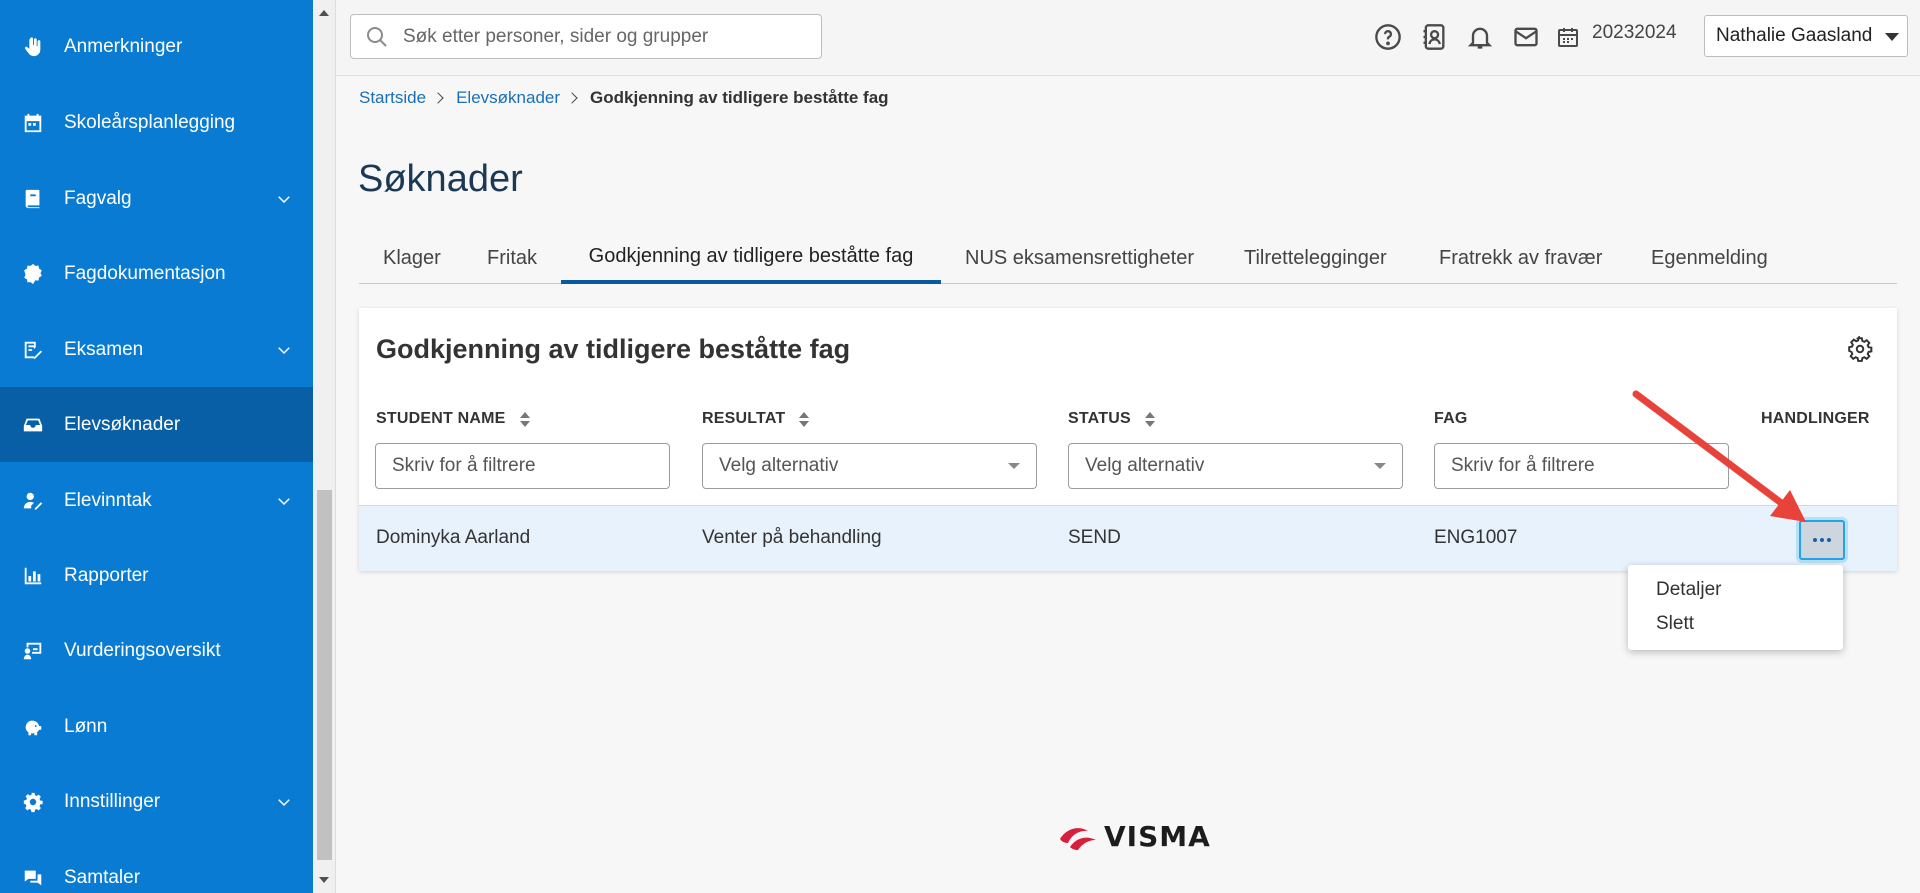  What do you see at coordinates (102, 877) in the screenshot?
I see `sidebar-item-label: Samtaler` at bounding box center [102, 877].